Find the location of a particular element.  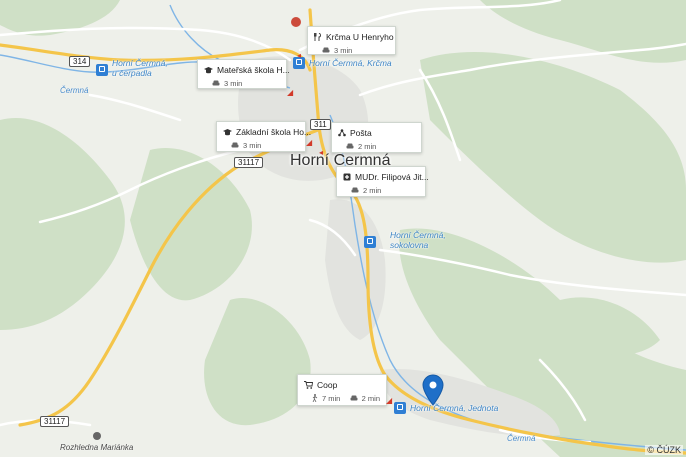

callout-title: Coop is located at coordinates (327, 385).